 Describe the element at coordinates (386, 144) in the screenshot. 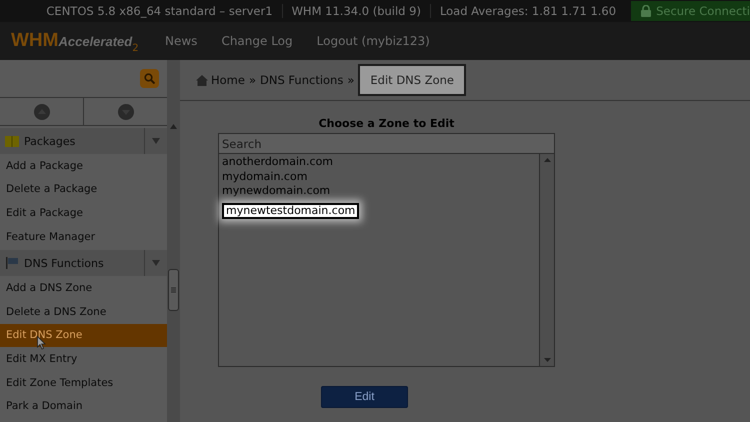

I see `search-field: Search` at that location.